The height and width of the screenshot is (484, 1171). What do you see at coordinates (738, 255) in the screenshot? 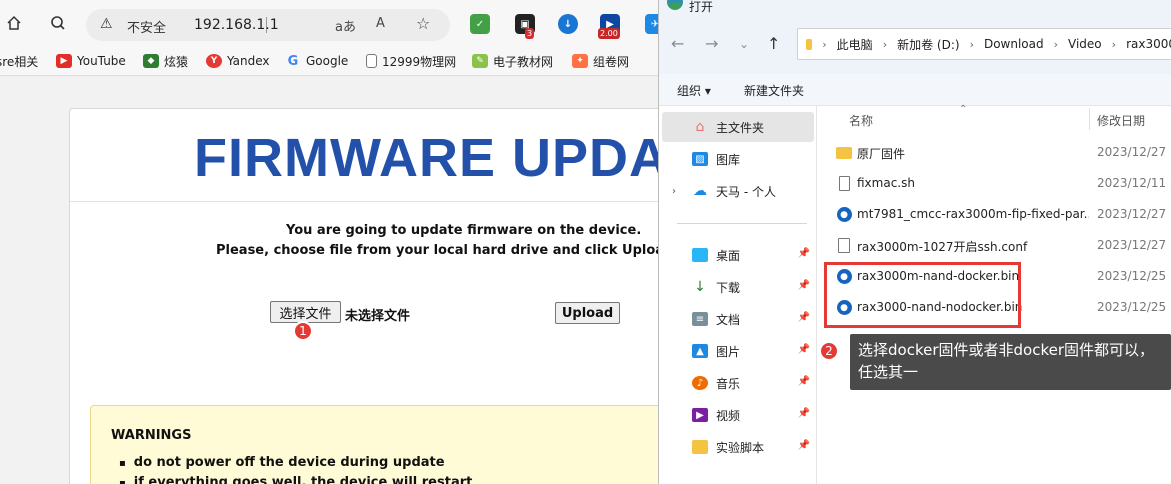
I see `nav-item-desktop: 桌面 📌` at bounding box center [738, 255].